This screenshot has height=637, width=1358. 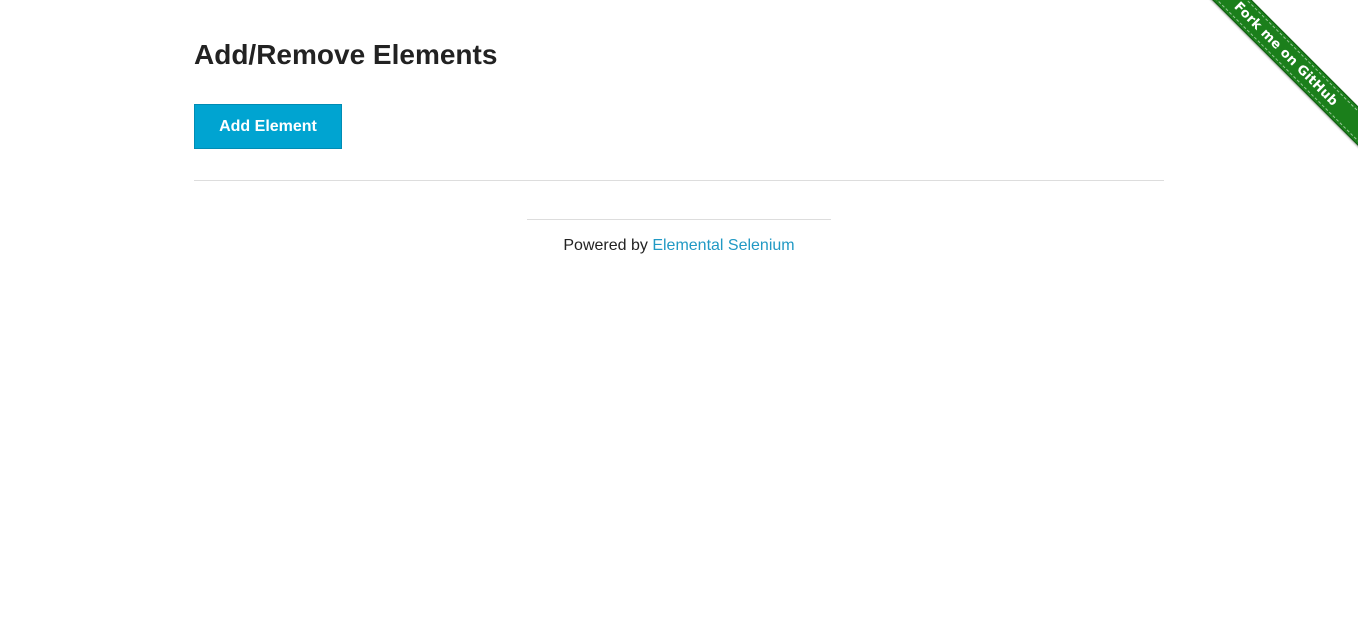 I want to click on page-footer: Powered by Elemental Selenium, so click(x=679, y=237).